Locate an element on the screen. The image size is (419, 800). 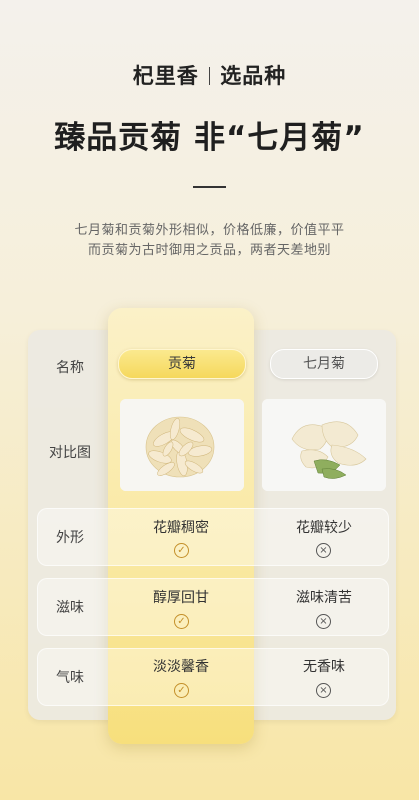
gongju-shape-text: 花瓣稠密 is located at coordinates (181, 528).